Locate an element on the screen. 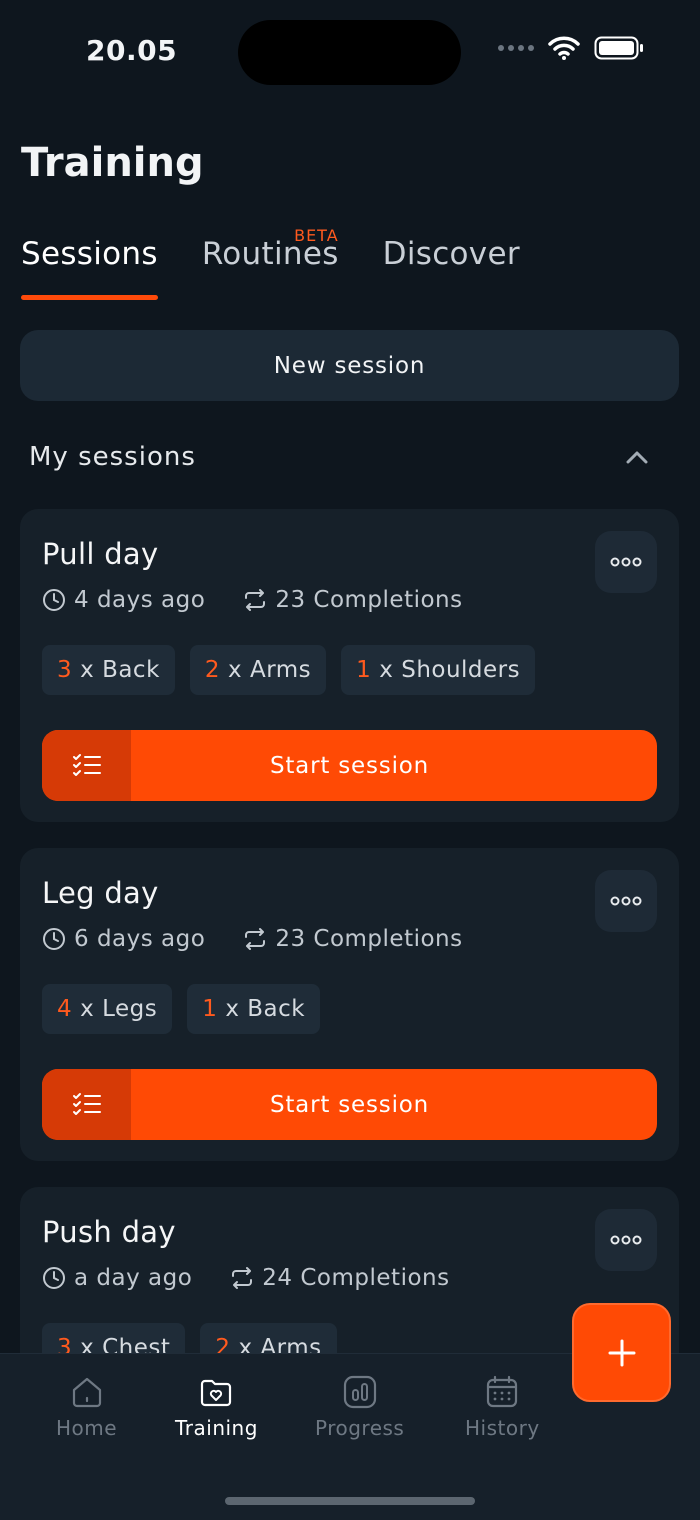  status-icons is located at coordinates (571, 48).